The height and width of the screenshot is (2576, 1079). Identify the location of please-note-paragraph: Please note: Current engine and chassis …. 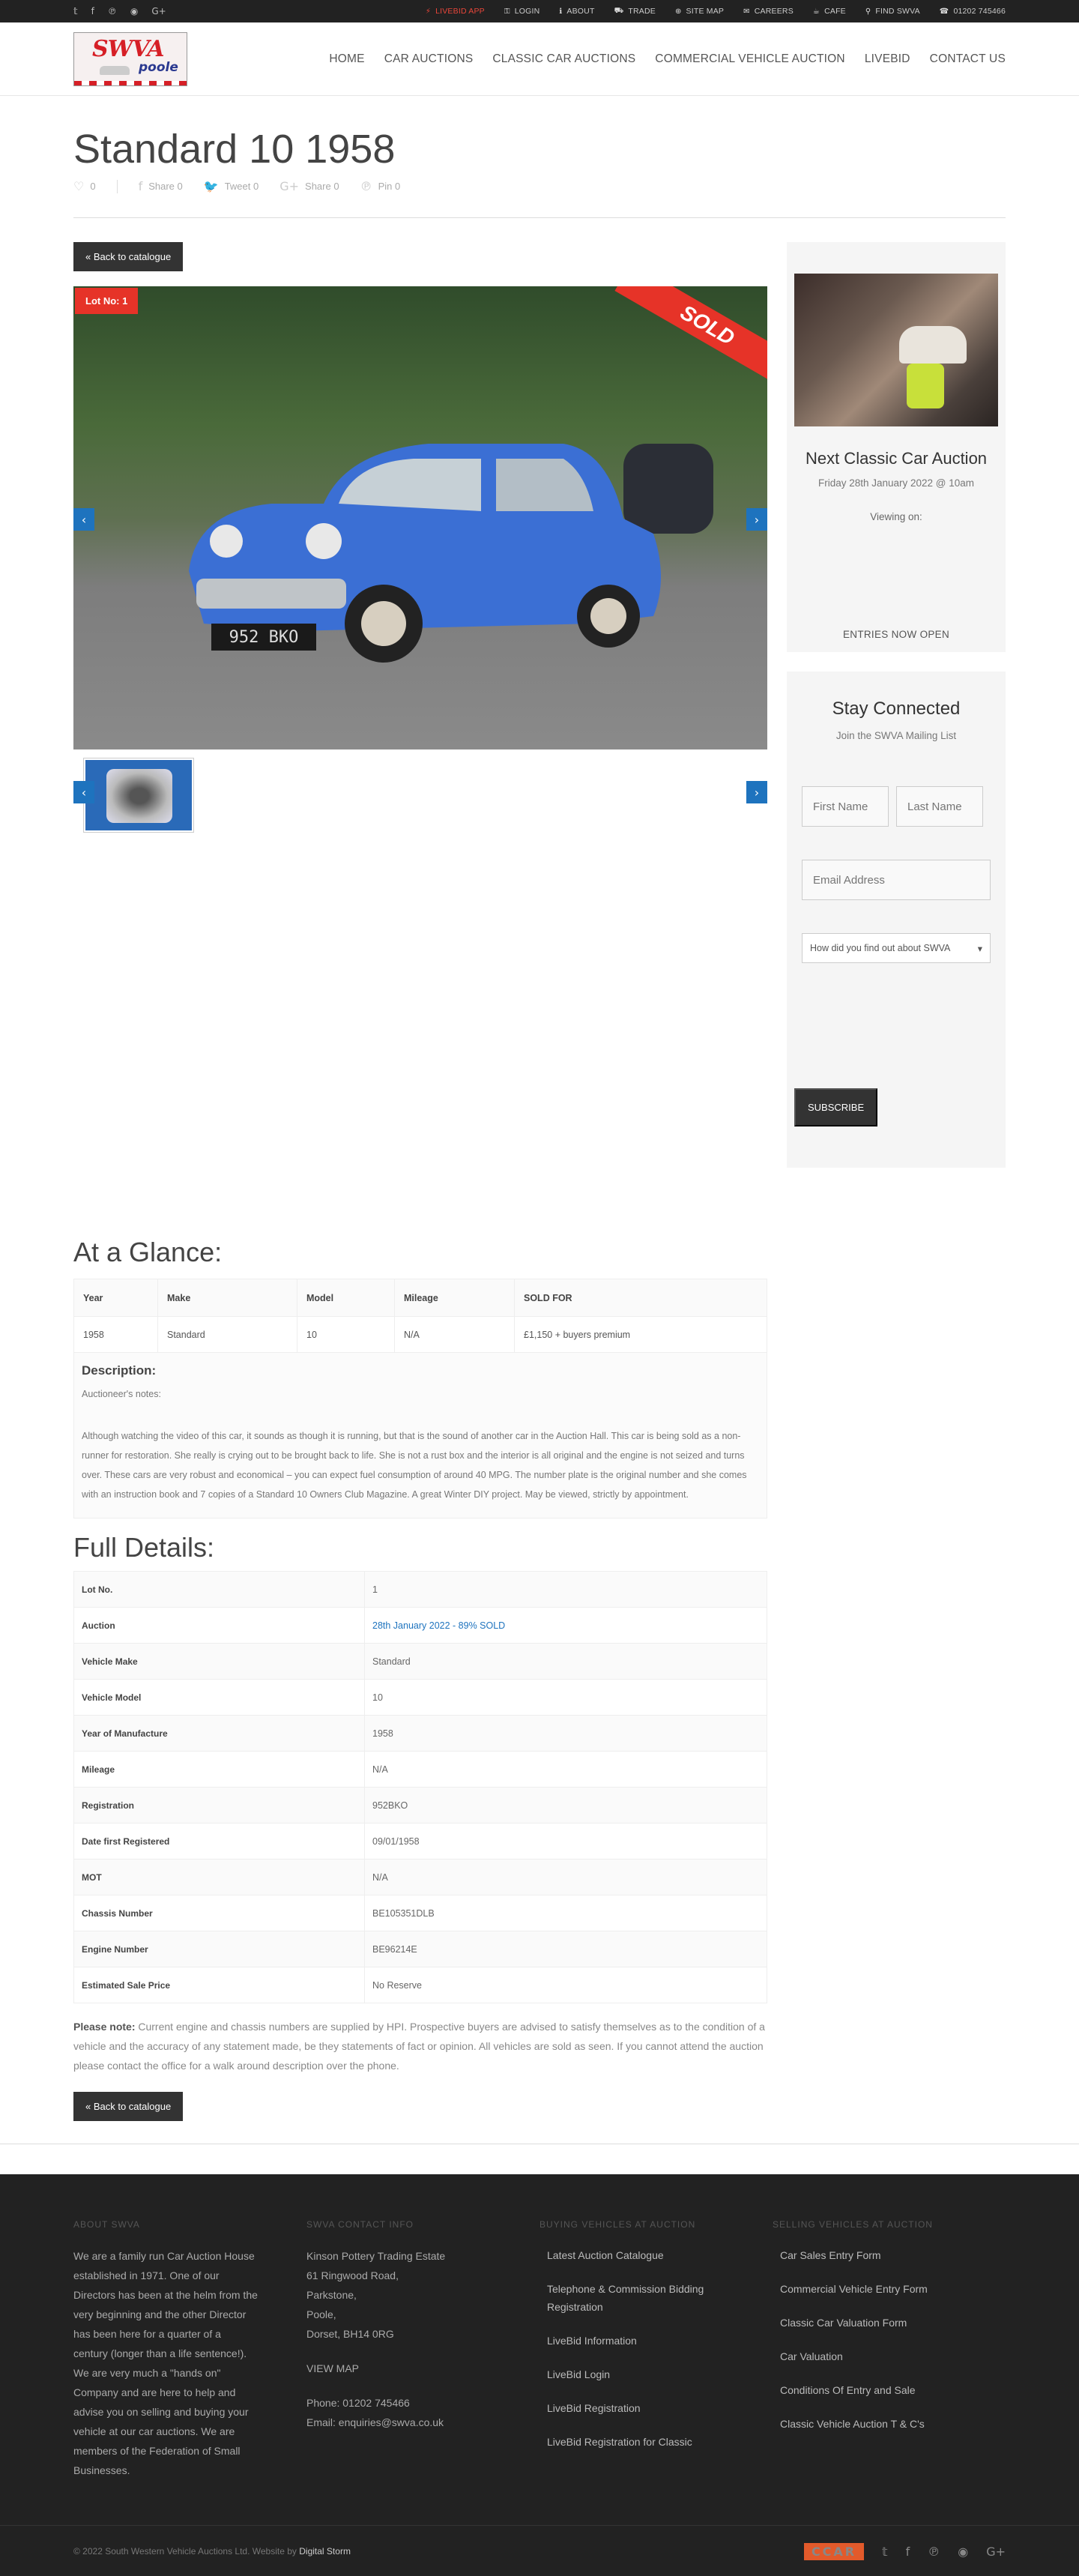
(419, 2047).